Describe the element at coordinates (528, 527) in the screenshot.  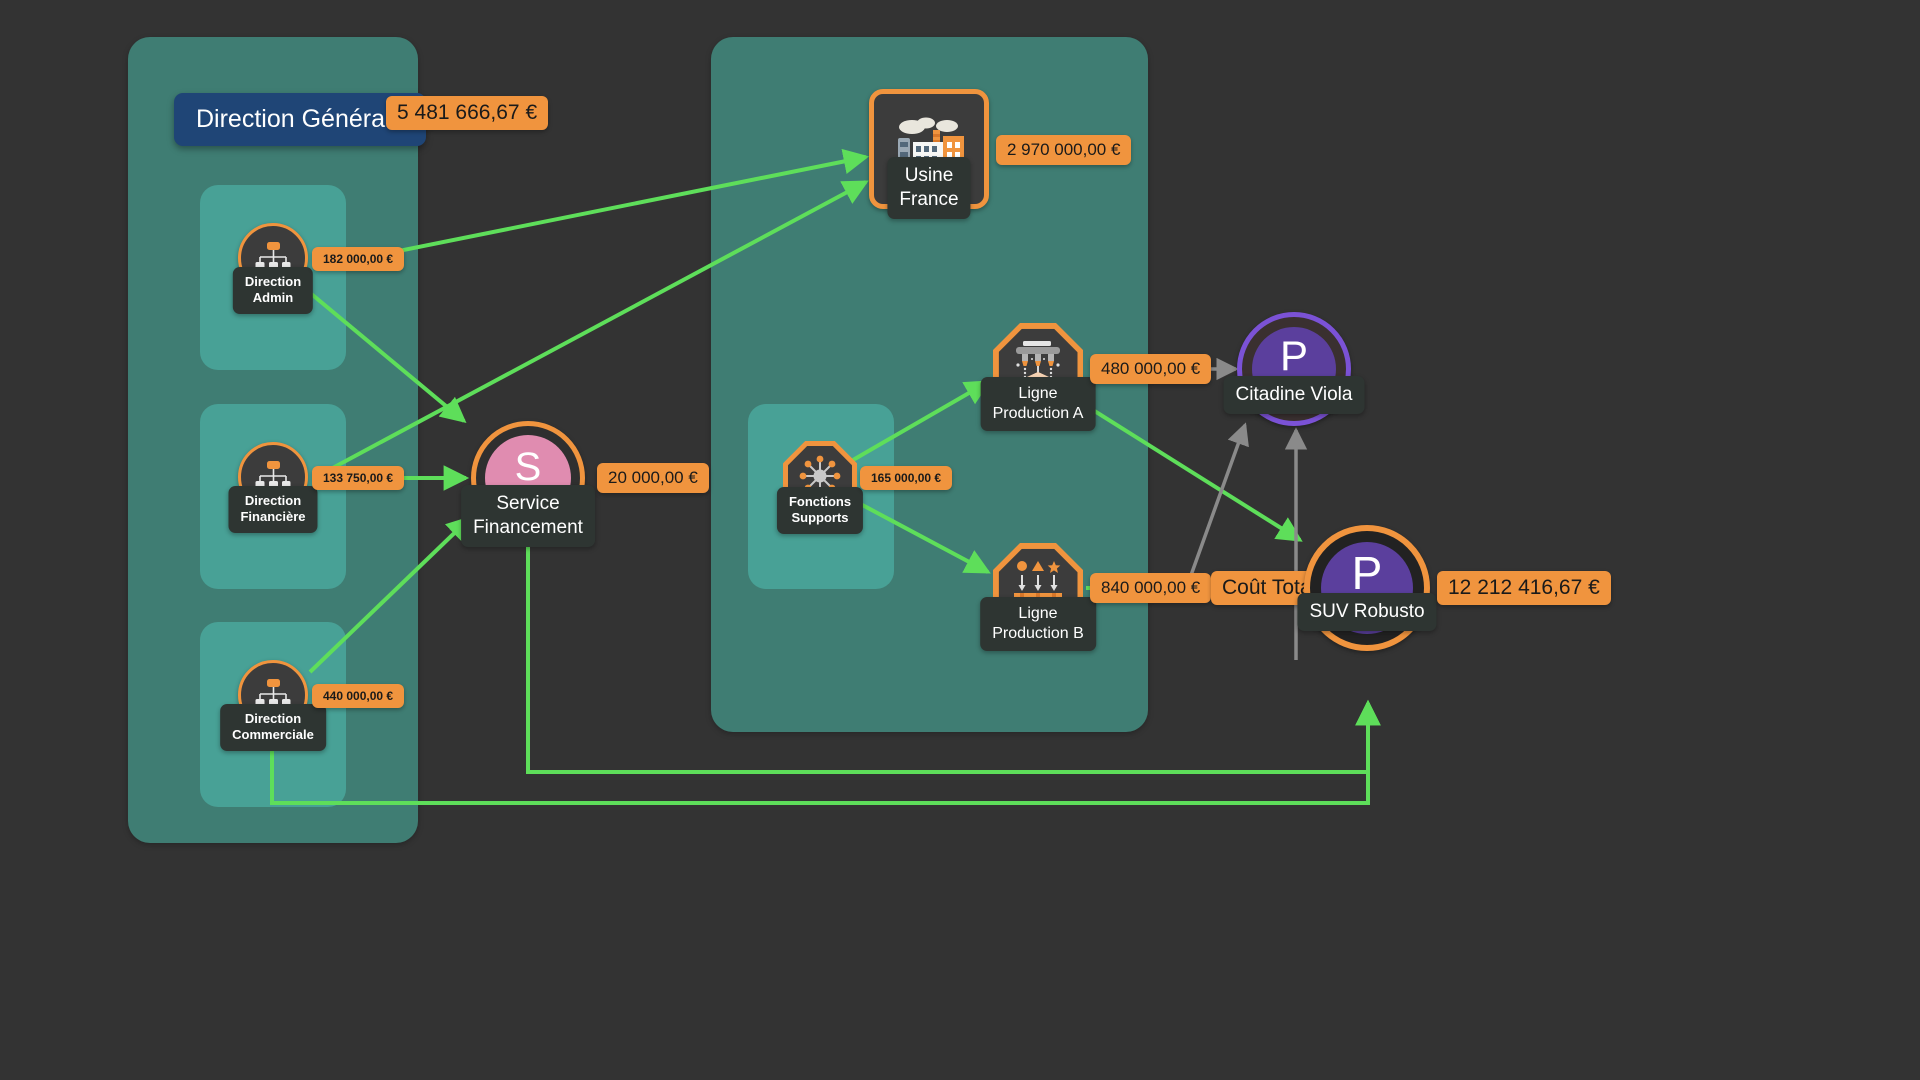
I see `label-line-2: Financement` at that location.